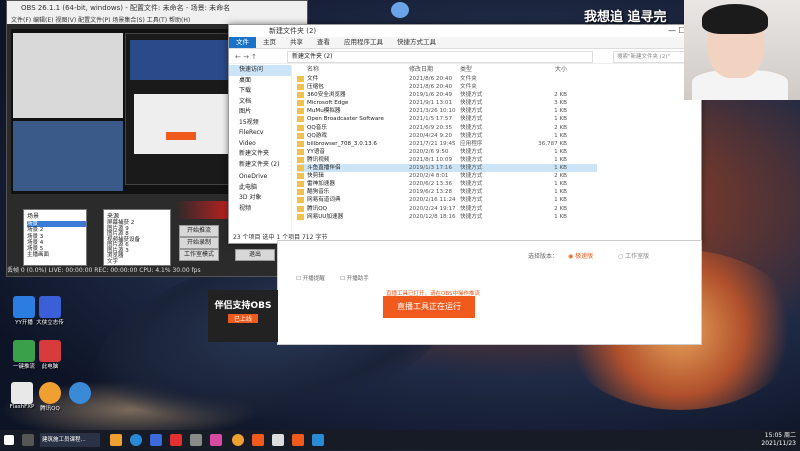  I want to click on file-row: 网易UU加速器 2020/12/8 18:16 快捷方式 1 KB, so click(447, 217).